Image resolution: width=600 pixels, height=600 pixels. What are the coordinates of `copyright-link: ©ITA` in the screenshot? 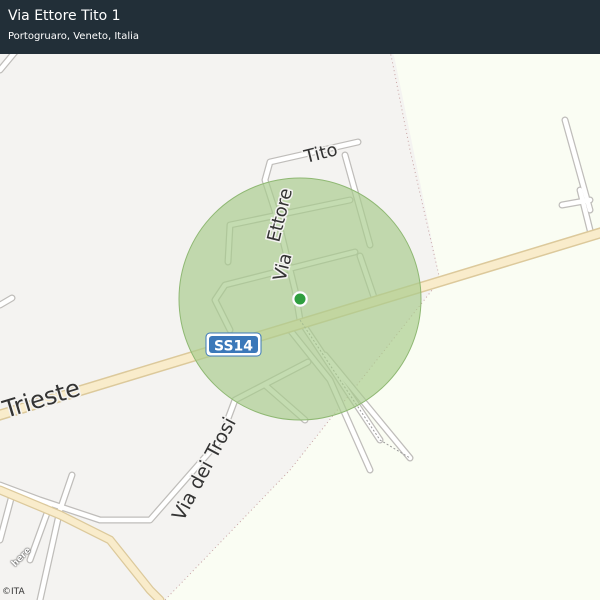 It's located at (13, 592).